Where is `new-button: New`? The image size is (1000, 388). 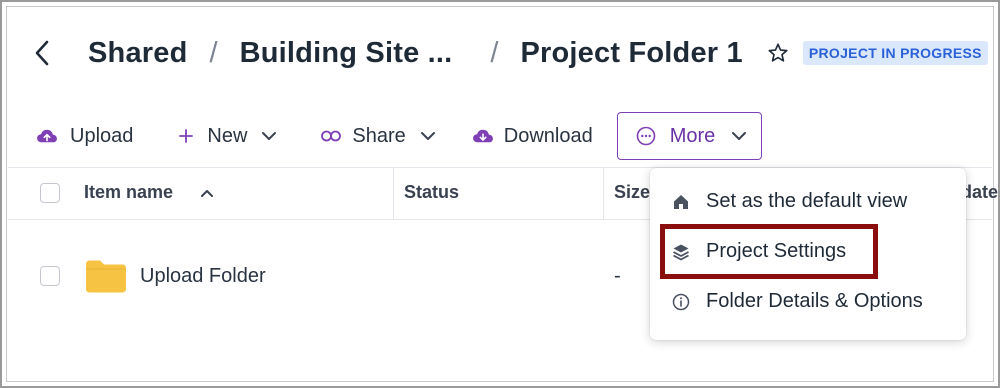 new-button: New is located at coordinates (228, 136).